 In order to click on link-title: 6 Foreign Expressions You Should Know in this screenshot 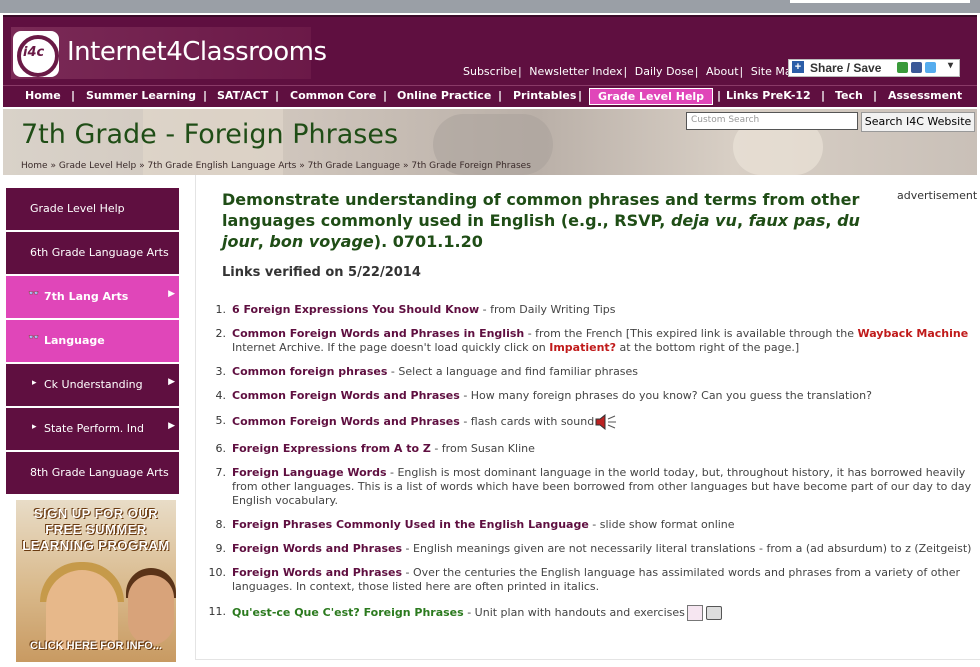, I will do `click(355, 309)`.